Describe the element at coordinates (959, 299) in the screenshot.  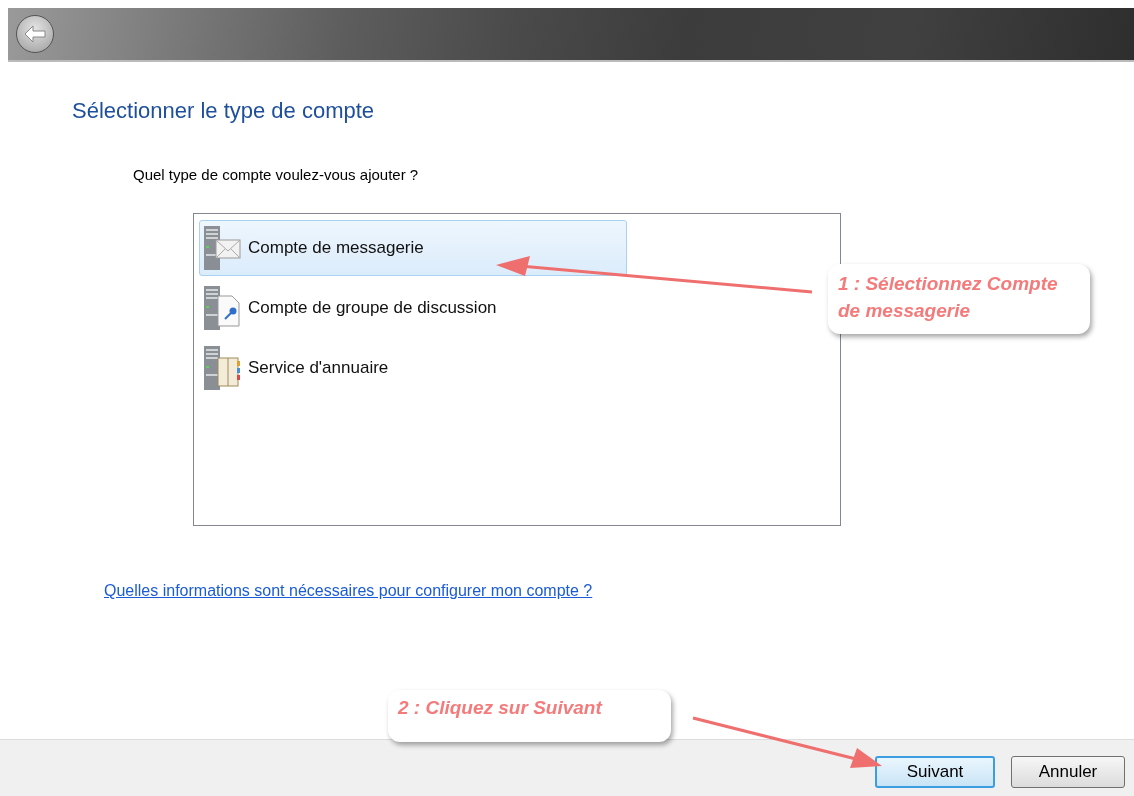
I see `callout-note: 1 : Sélectionnez Compte de messagerie` at that location.